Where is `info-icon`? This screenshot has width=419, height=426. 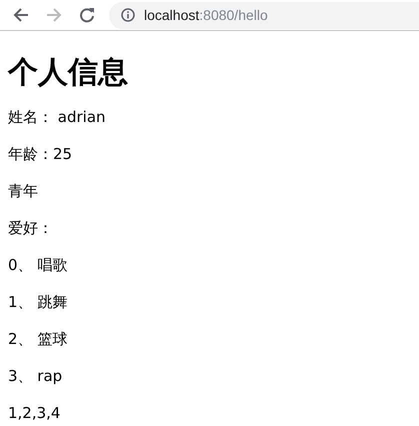 info-icon is located at coordinates (128, 15).